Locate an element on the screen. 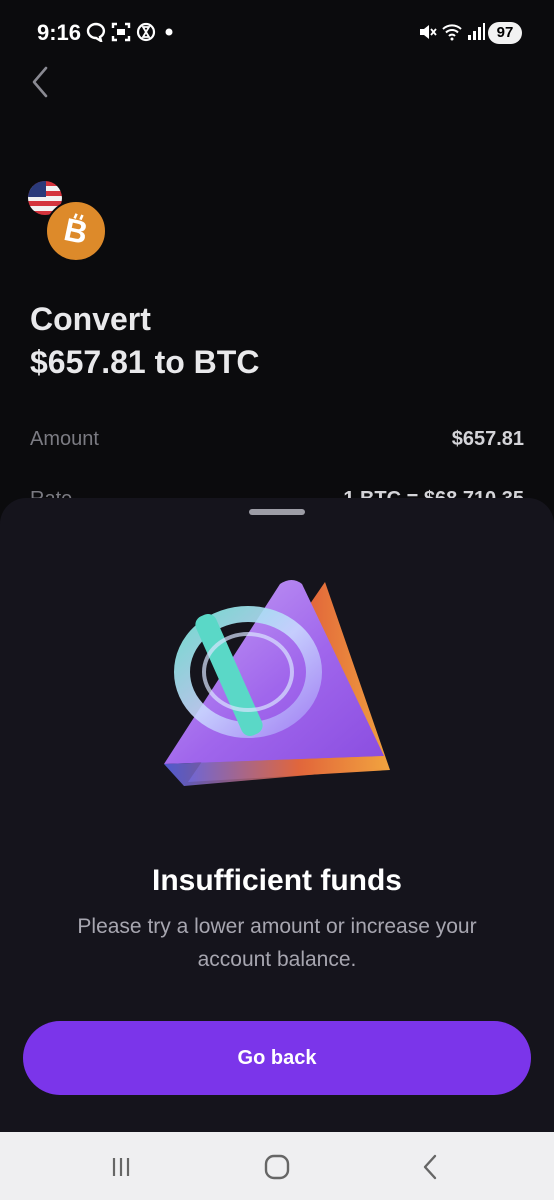  detail-row-amount: Amount $657.81 is located at coordinates (277, 439).